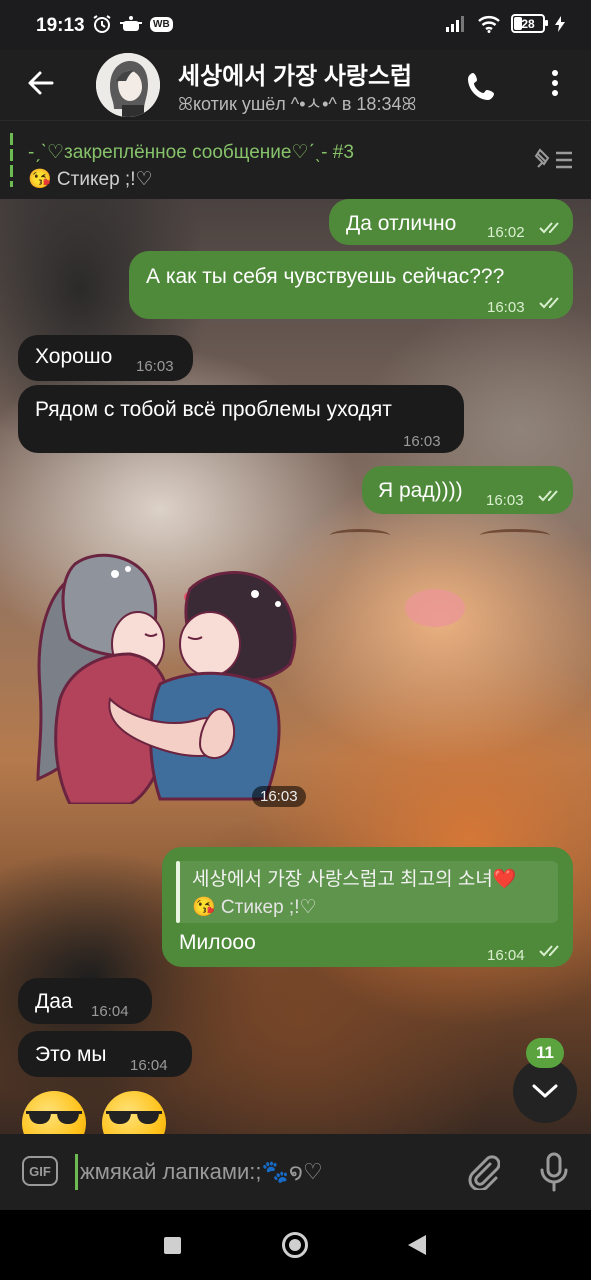 The image size is (591, 1280). I want to click on unread-count-badge: 11, so click(545, 1053).